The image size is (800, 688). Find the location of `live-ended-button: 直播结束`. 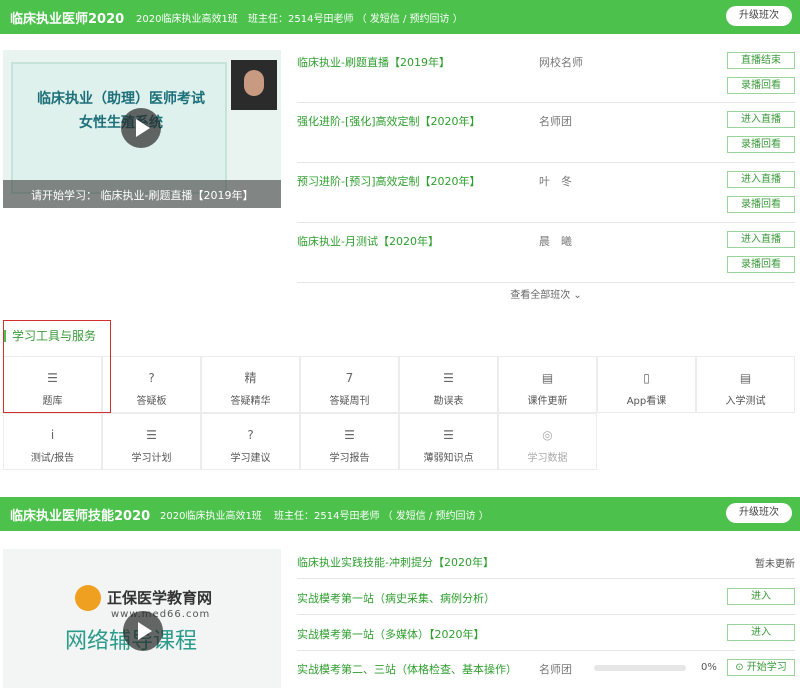

live-ended-button: 直播结束 is located at coordinates (761, 60).